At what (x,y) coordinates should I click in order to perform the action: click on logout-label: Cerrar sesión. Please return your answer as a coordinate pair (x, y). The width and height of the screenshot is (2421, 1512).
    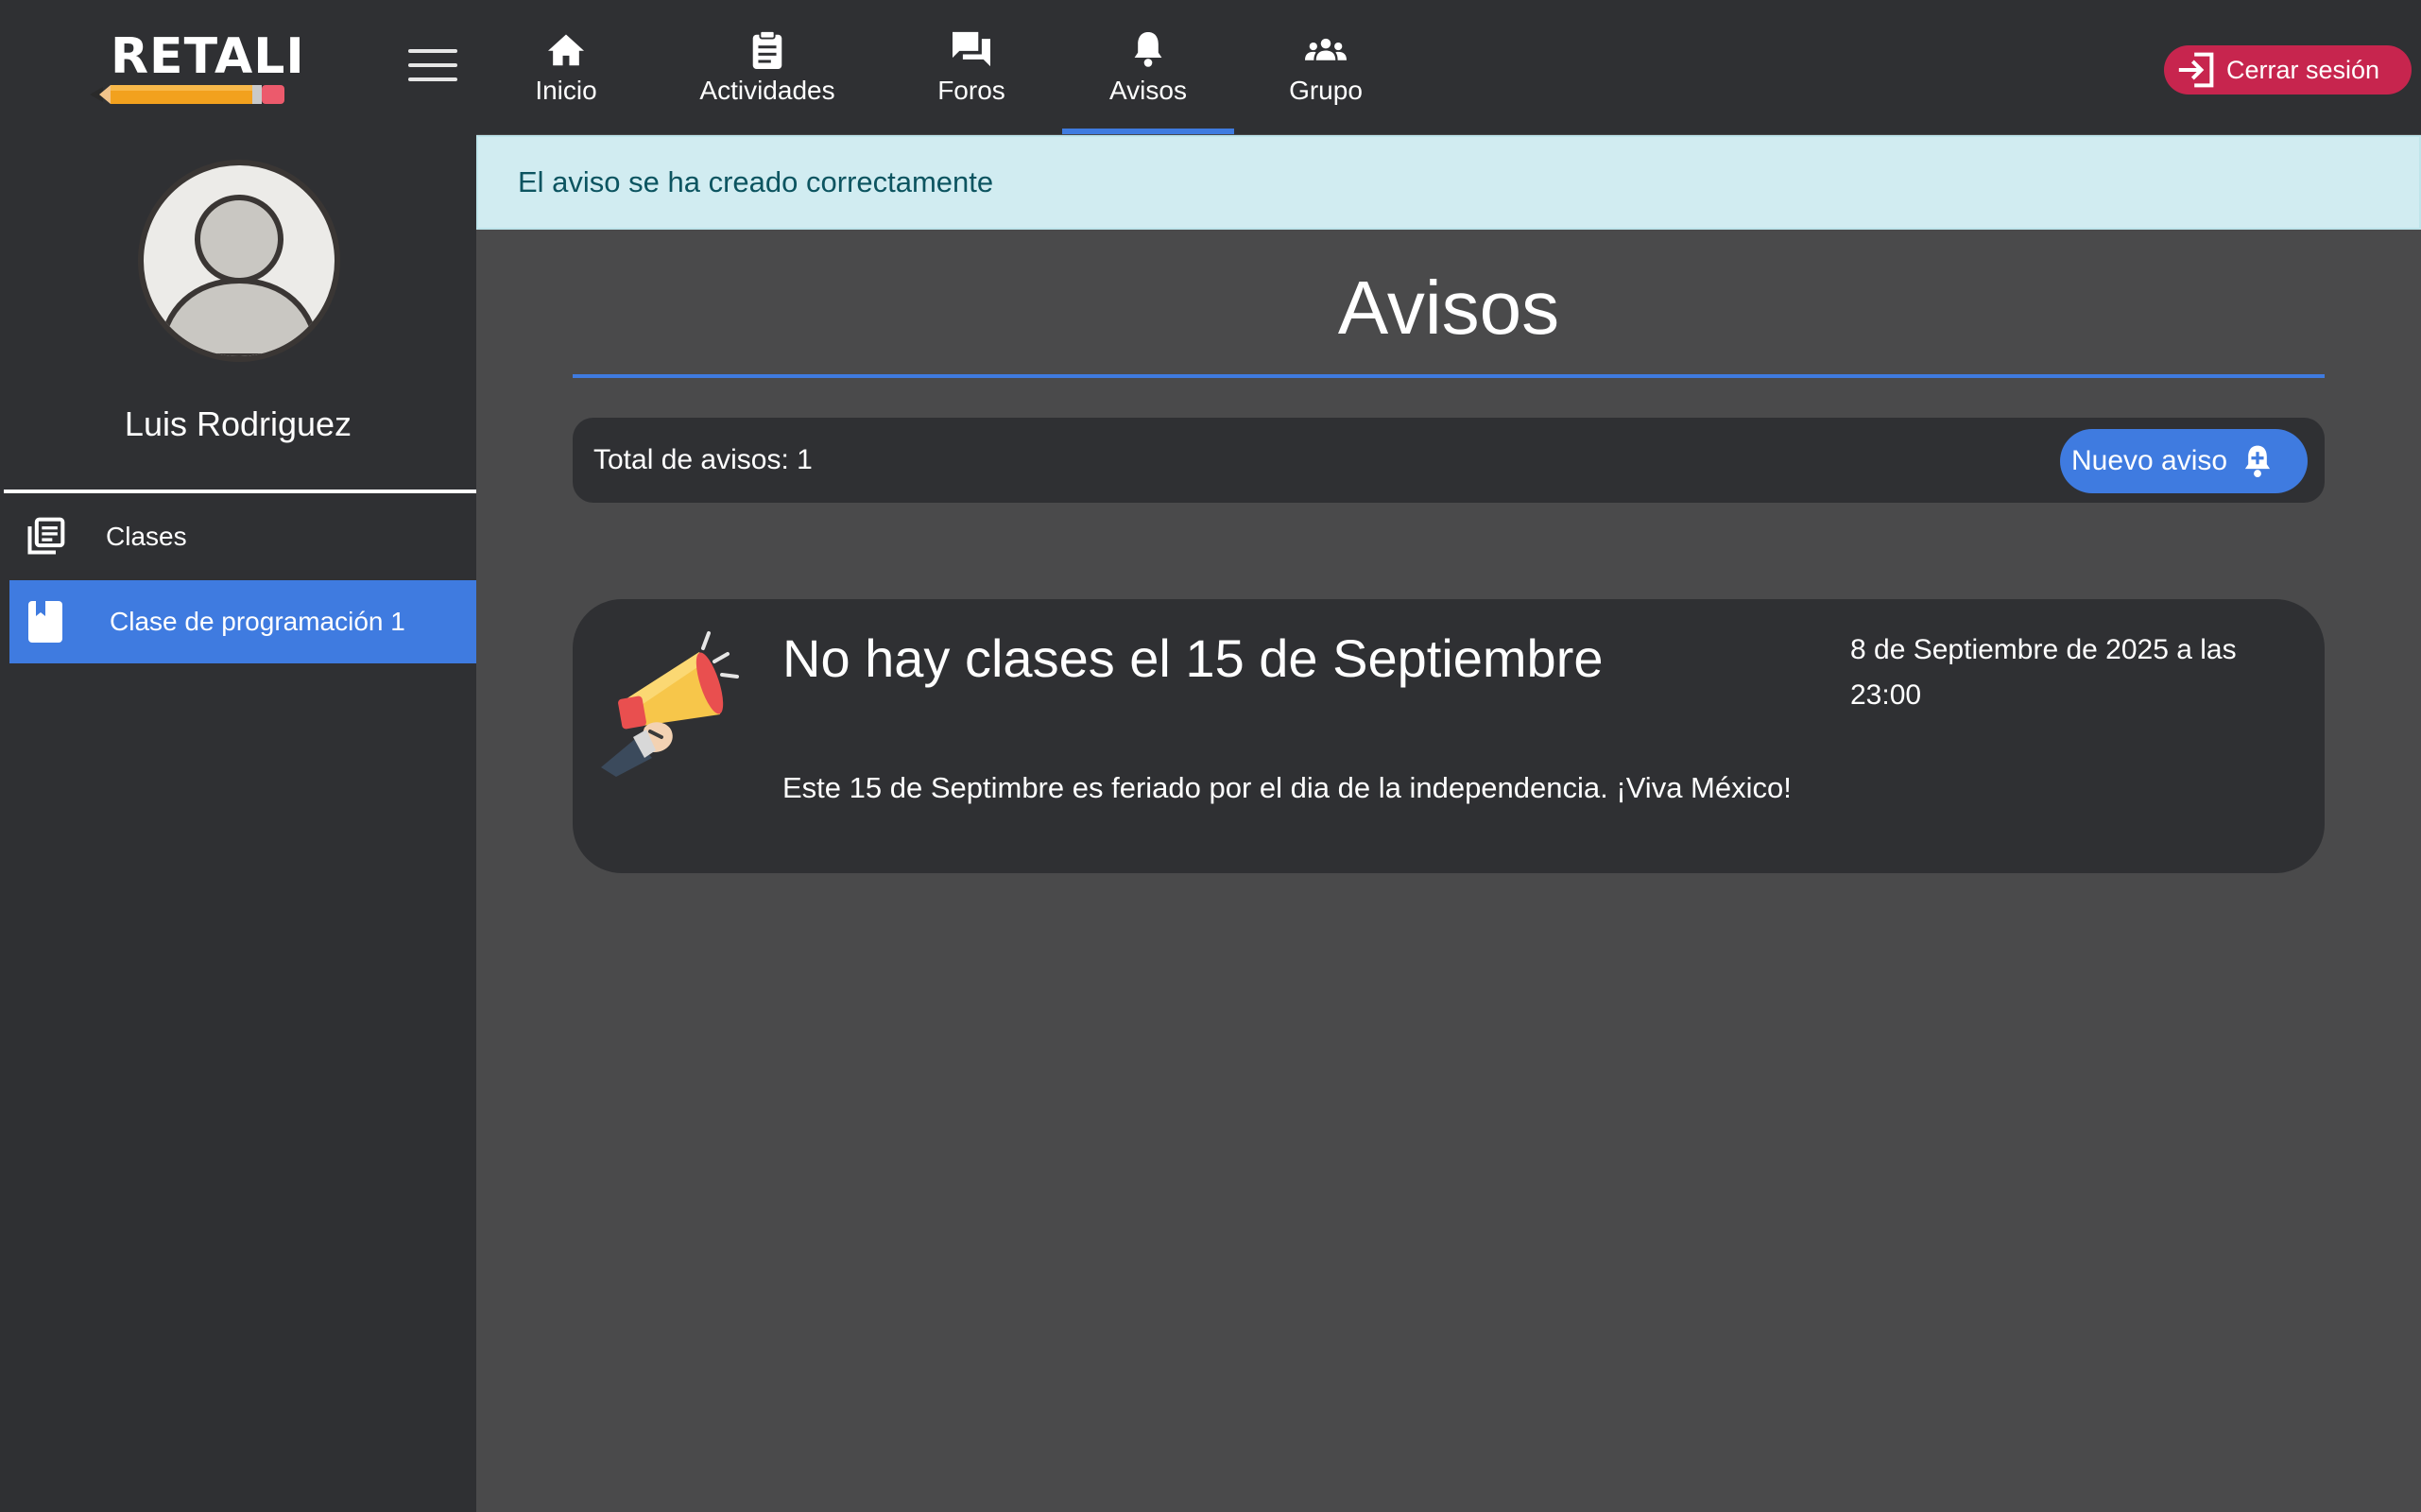
    Looking at the image, I should click on (2303, 69).